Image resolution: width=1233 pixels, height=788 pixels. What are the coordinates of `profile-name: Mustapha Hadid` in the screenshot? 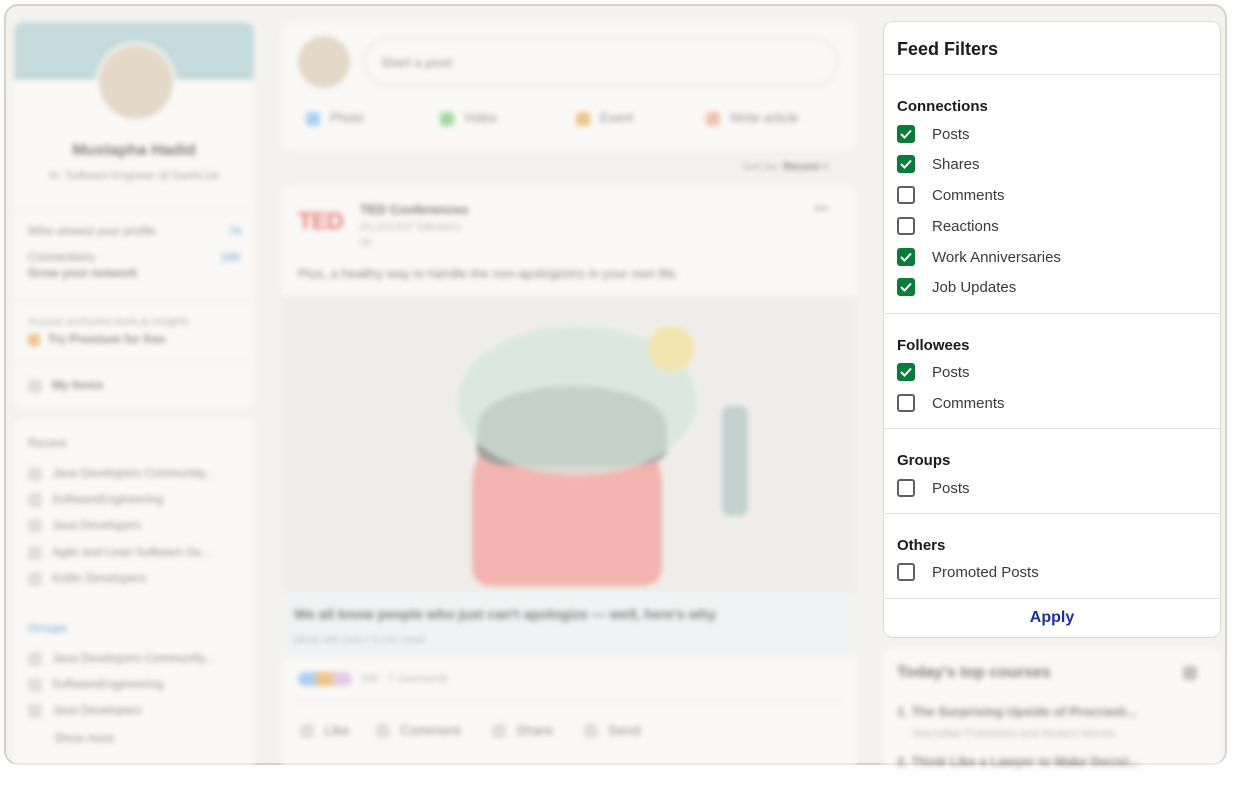 It's located at (134, 151).